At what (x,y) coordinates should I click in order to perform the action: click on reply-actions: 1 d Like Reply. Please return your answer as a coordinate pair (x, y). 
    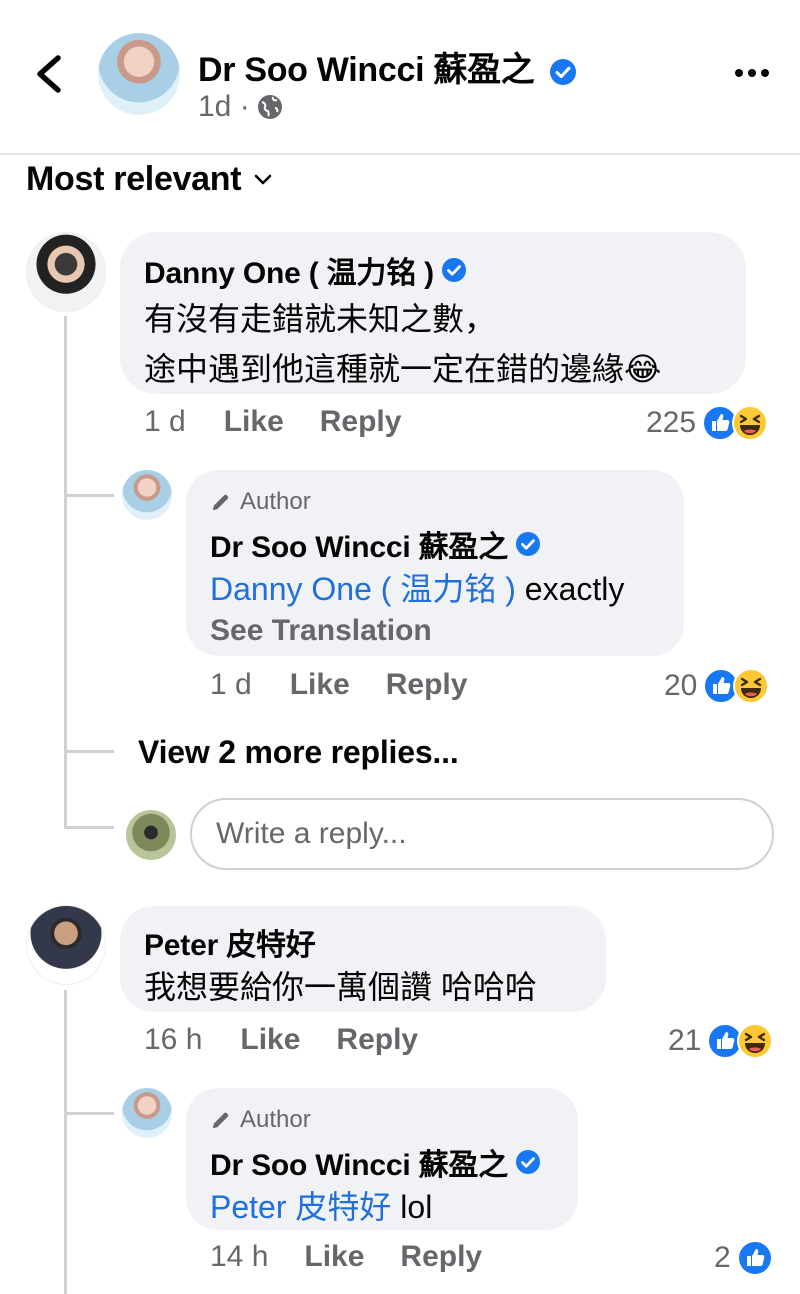
    Looking at the image, I should click on (338, 685).